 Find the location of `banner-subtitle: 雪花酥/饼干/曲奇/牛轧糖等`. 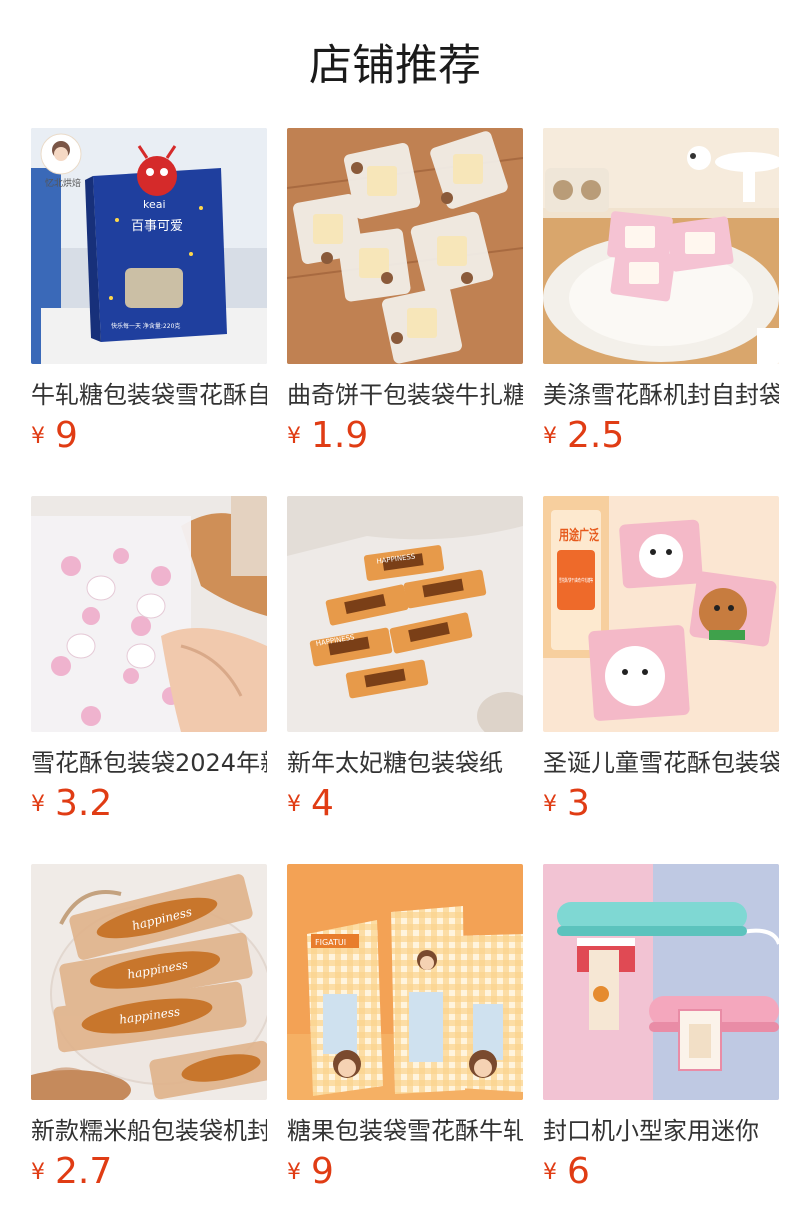

banner-subtitle: 雪花酥/饼干/曲奇/牛轧糖等 is located at coordinates (576, 580).